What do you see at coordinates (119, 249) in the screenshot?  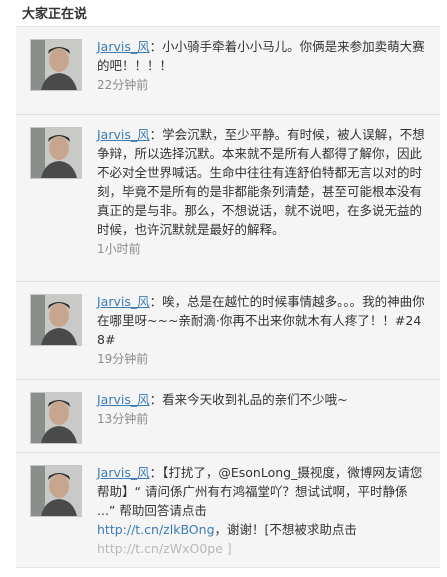 I see `post-time: 1小时前` at bounding box center [119, 249].